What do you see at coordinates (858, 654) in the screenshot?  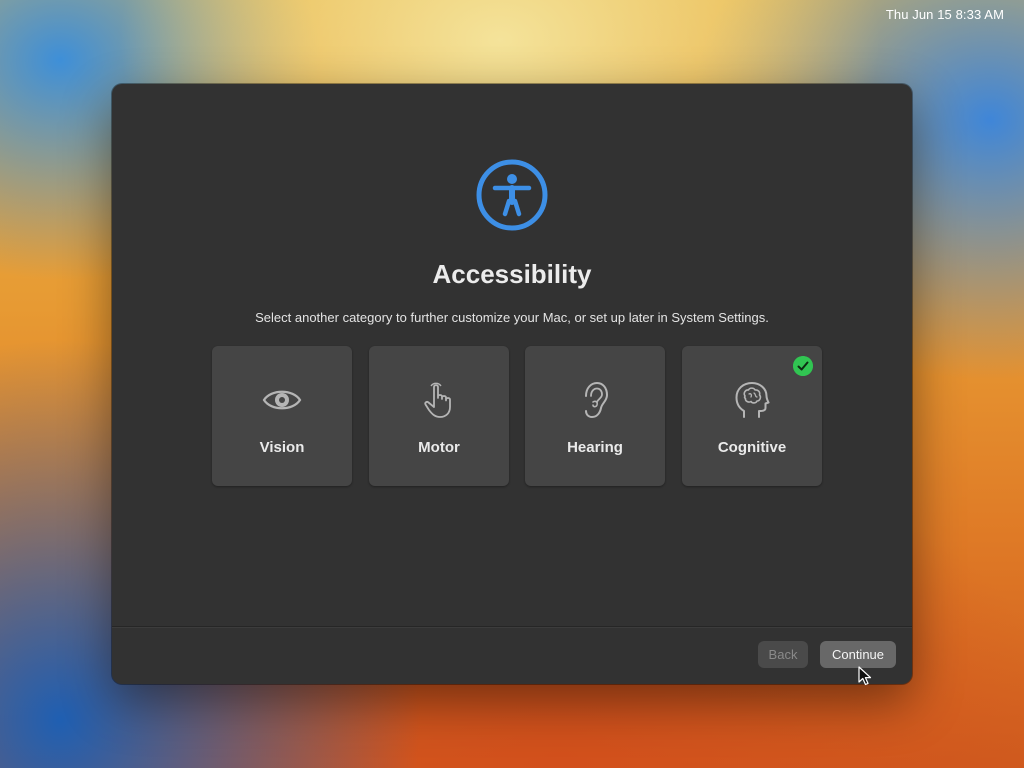 I see `continue-button: Continue` at bounding box center [858, 654].